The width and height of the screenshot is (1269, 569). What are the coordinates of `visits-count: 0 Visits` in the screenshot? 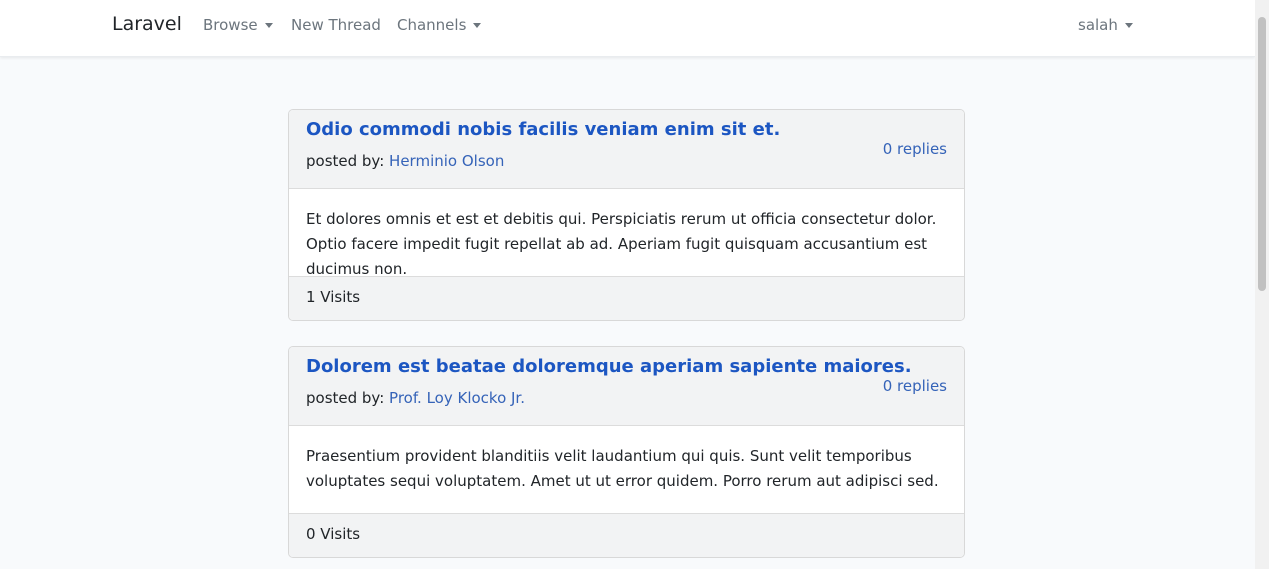 It's located at (626, 535).